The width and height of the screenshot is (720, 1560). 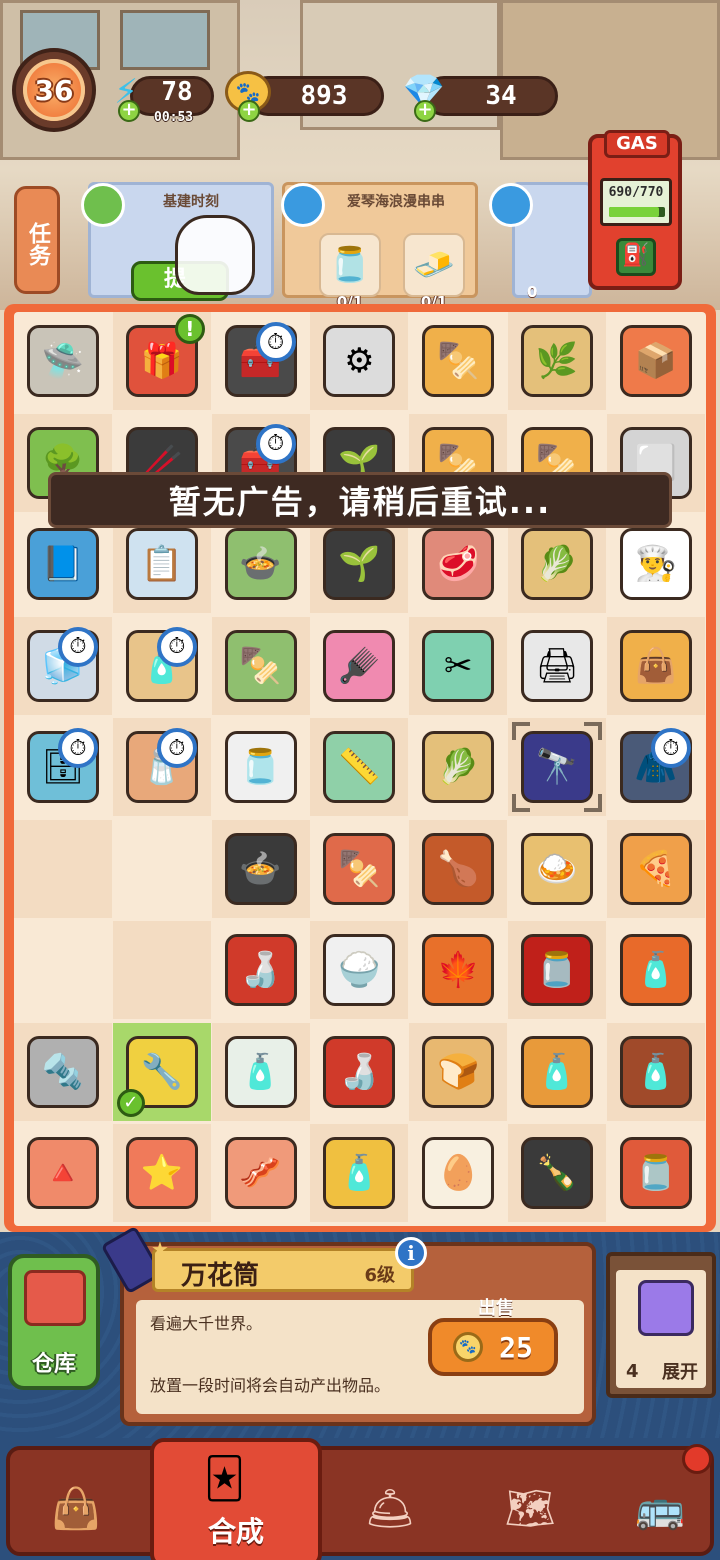 I want to click on gas-pump: GAS 690/770 ⛽, so click(x=635, y=210).